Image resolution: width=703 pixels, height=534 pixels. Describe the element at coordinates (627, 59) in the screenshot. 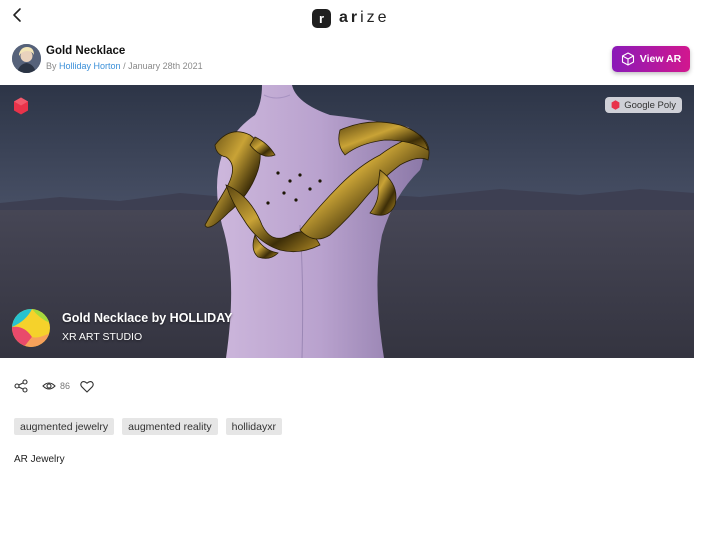

I see `ar-cube-icon` at that location.